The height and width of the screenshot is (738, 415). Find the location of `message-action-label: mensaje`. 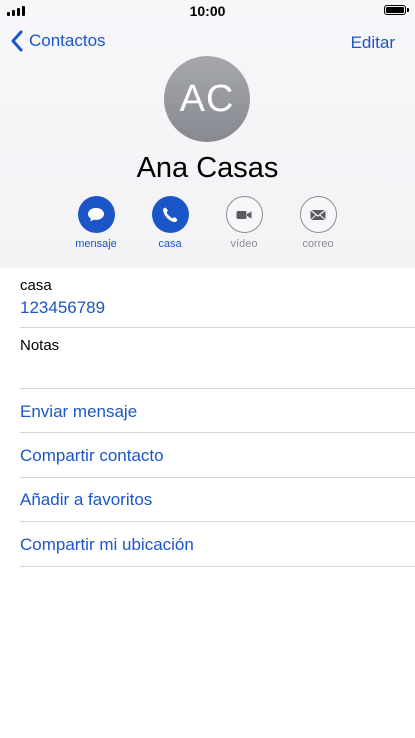

message-action-label: mensaje is located at coordinates (96, 244).